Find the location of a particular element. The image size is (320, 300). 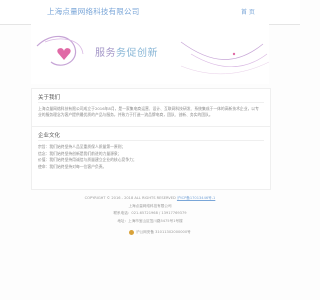

police-record-text: 沪公网安备 31011302000000号 is located at coordinates (163, 232).